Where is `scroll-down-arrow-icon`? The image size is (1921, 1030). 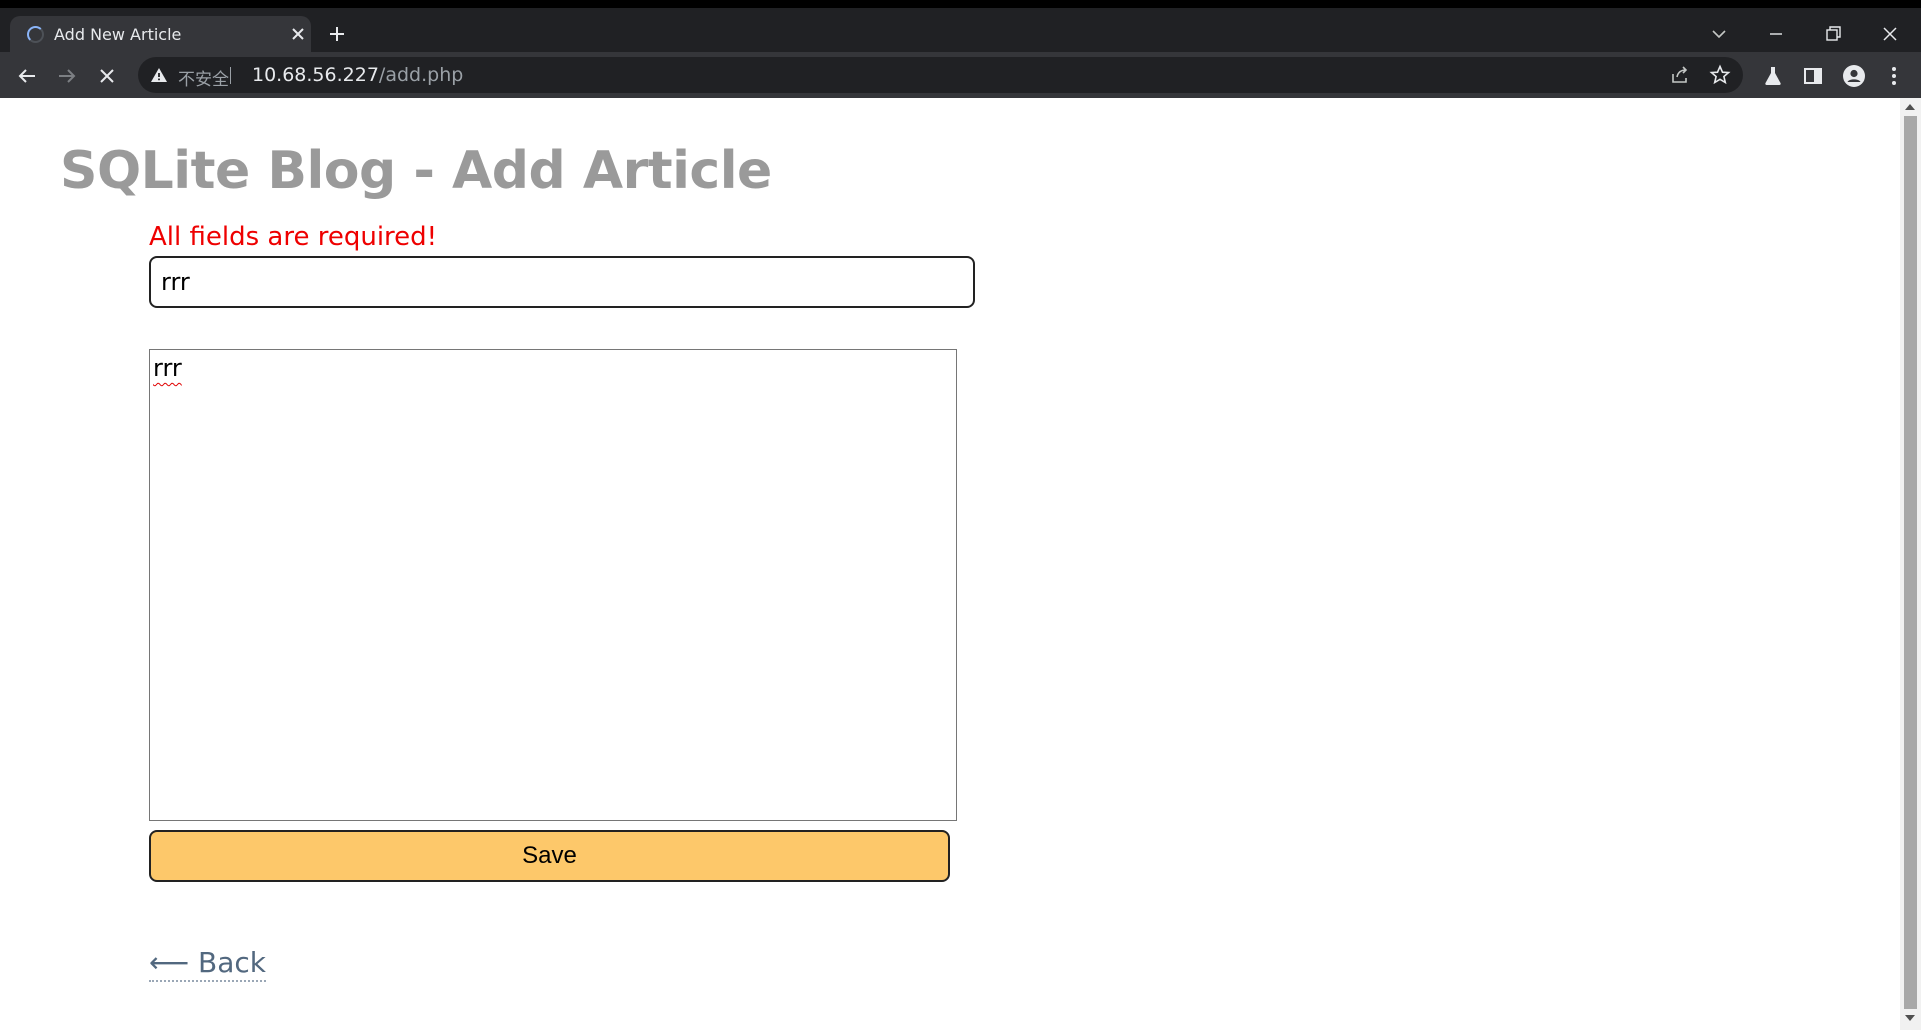 scroll-down-arrow-icon is located at coordinates (1910, 1018).